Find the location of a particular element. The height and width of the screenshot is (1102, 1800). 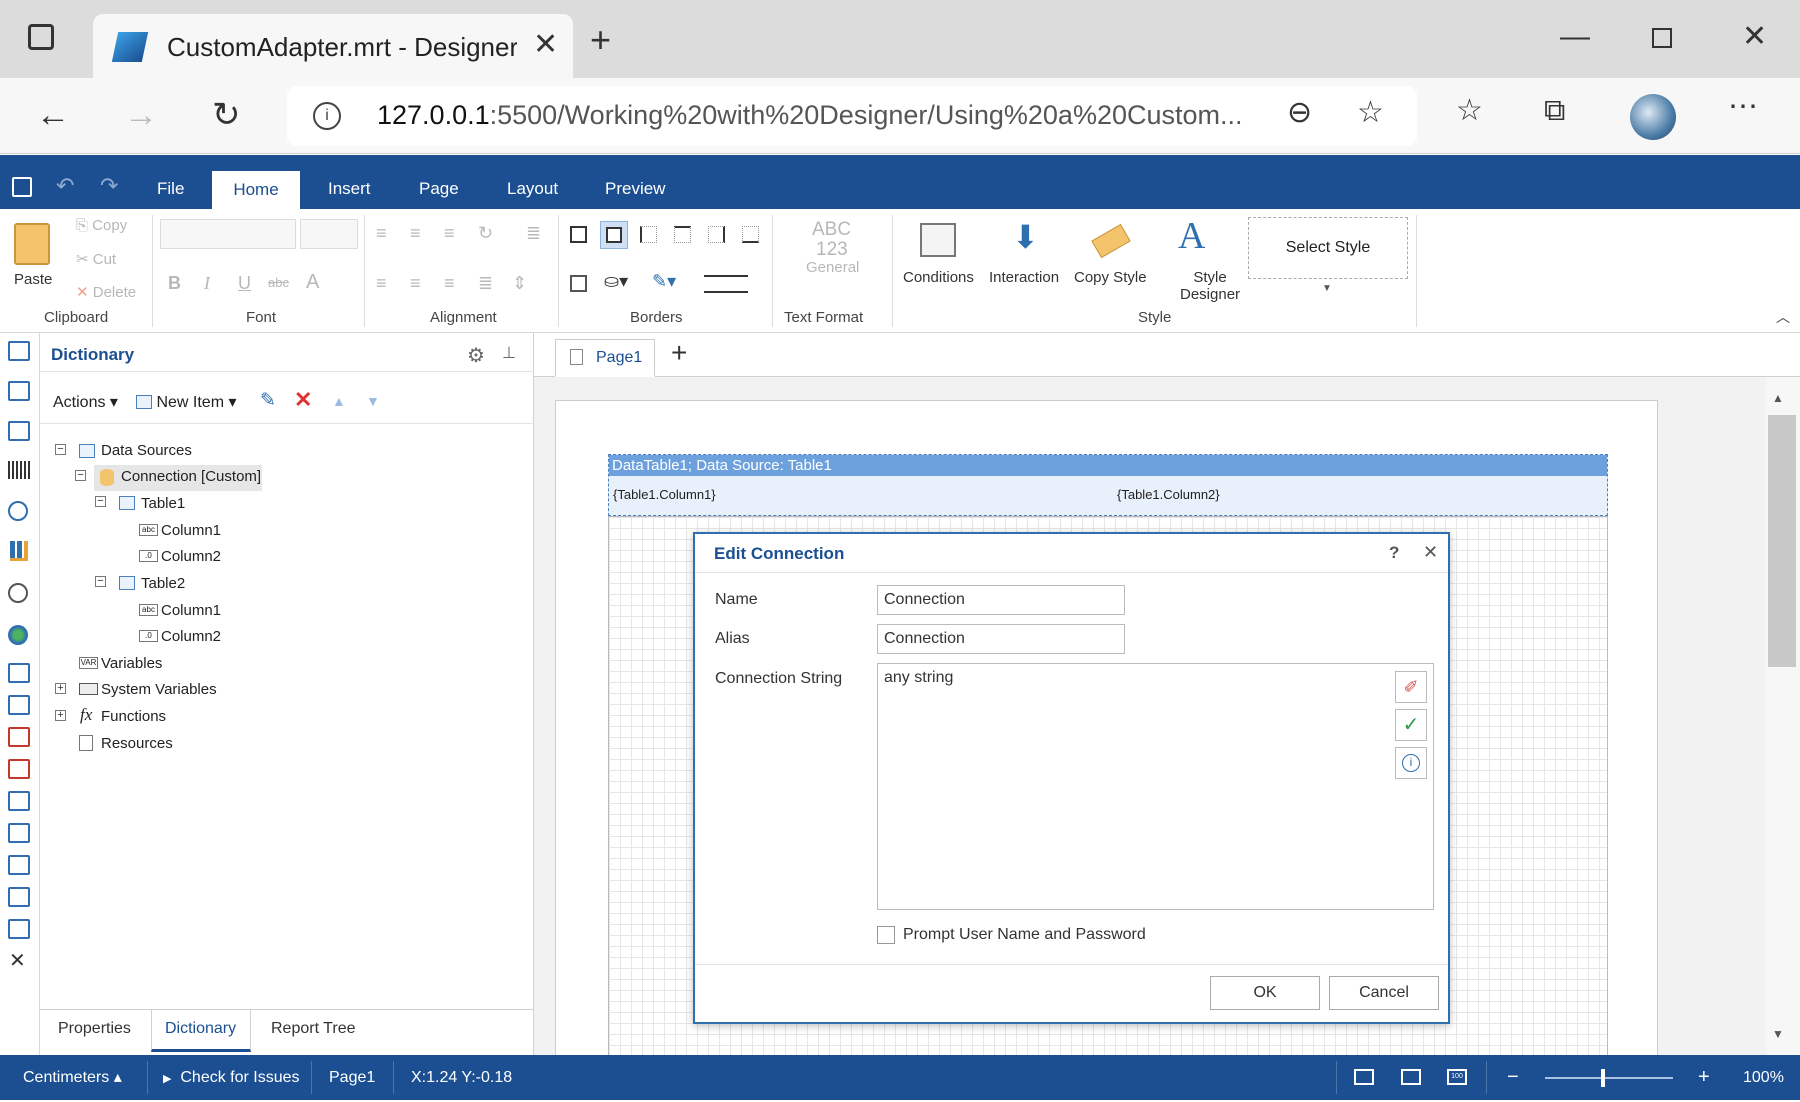

text-cell-column2: {Table1.Column2} is located at coordinates (1168, 494).